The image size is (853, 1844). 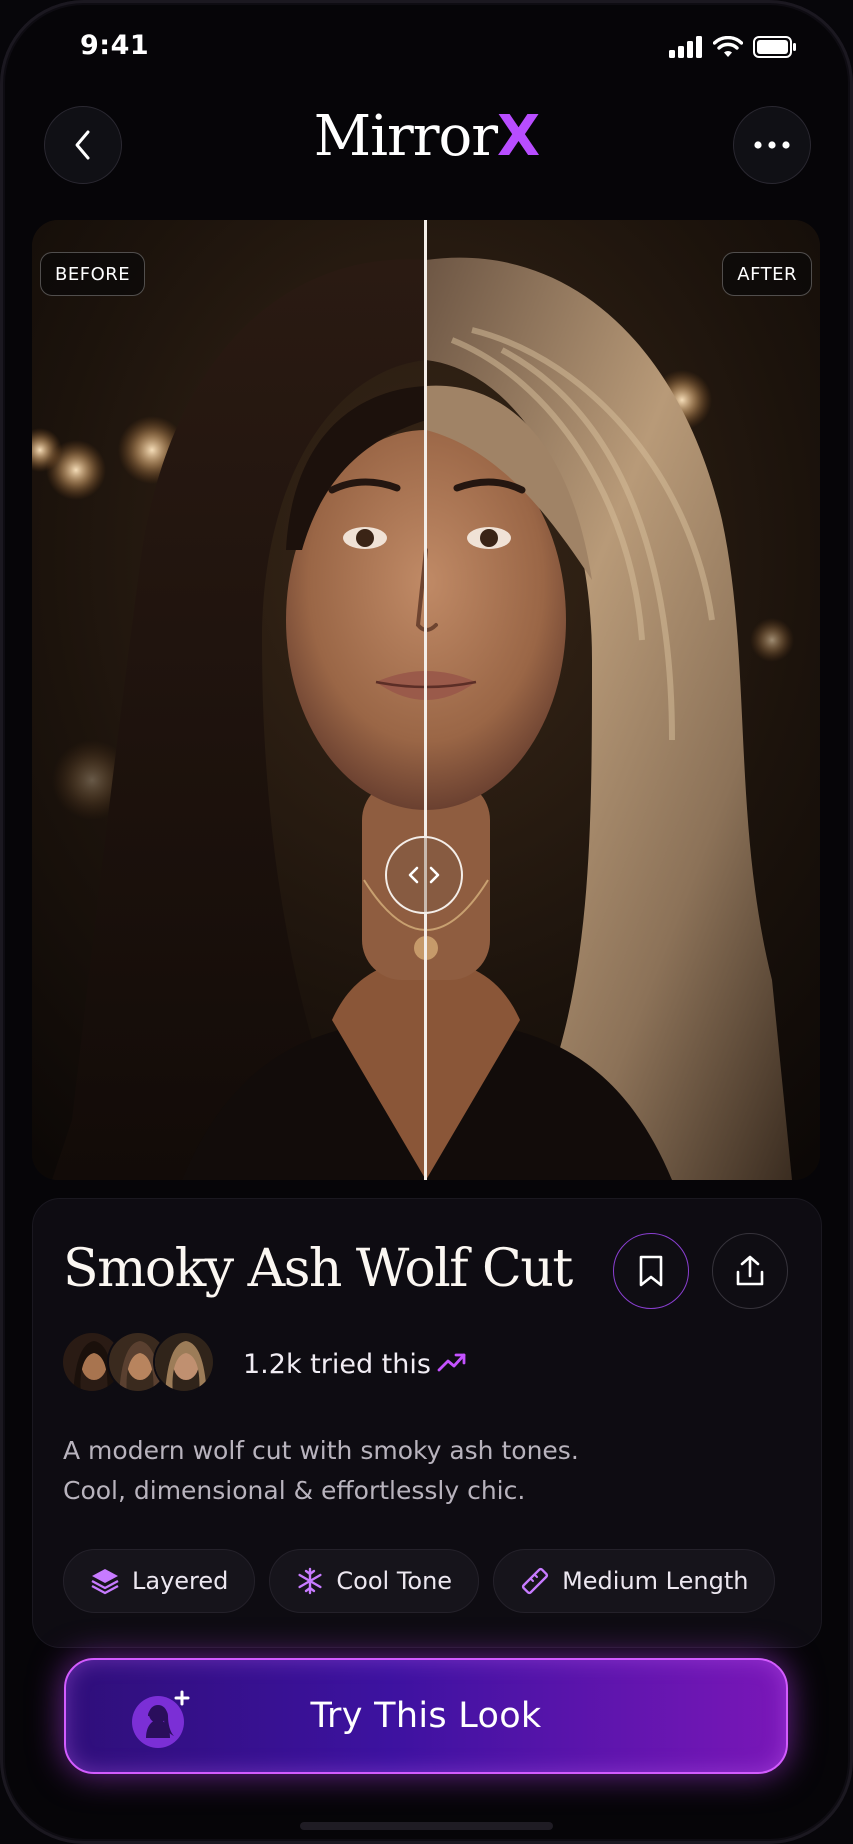 What do you see at coordinates (294, 1490) in the screenshot?
I see `description-line: Cool, dimensional & effortlessly chic.` at bounding box center [294, 1490].